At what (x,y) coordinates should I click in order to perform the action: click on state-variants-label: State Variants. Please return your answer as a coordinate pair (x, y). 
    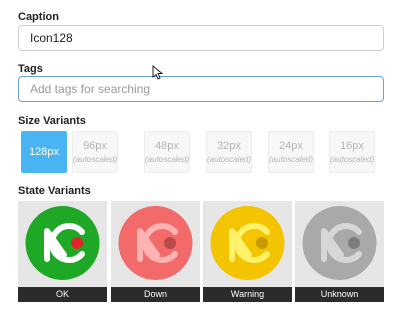
    Looking at the image, I should click on (54, 191).